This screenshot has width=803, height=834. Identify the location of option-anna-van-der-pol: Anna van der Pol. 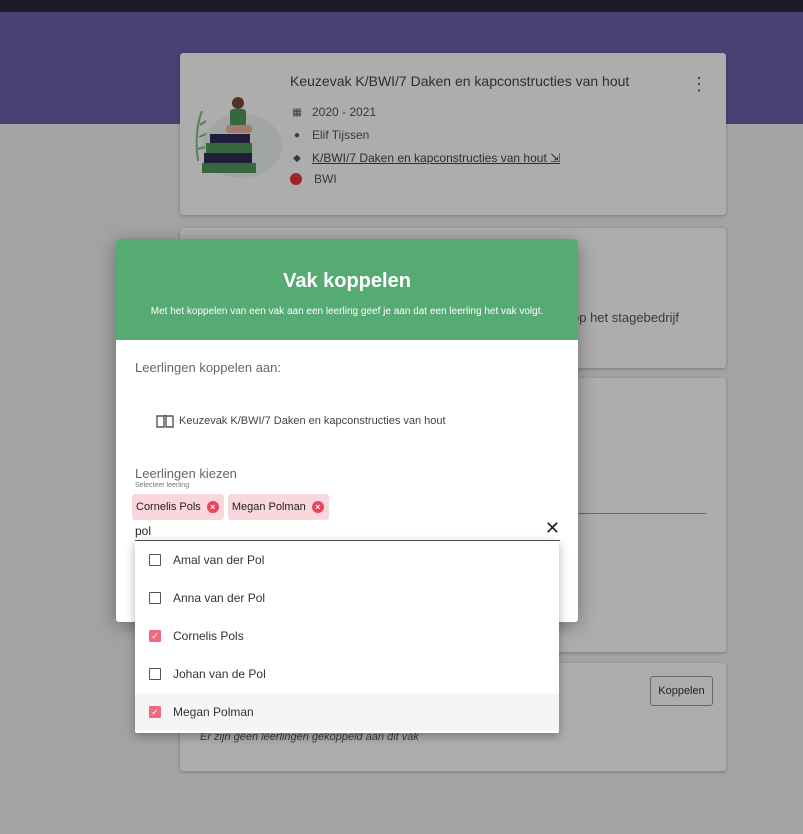
(347, 598).